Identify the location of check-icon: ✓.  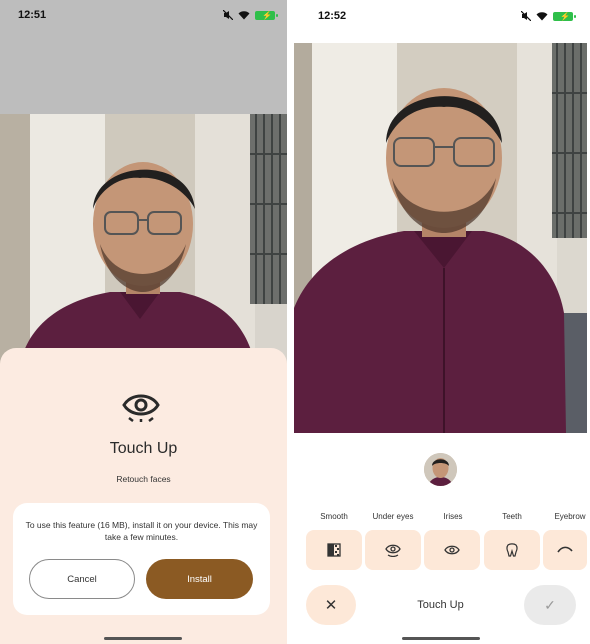
(550, 604).